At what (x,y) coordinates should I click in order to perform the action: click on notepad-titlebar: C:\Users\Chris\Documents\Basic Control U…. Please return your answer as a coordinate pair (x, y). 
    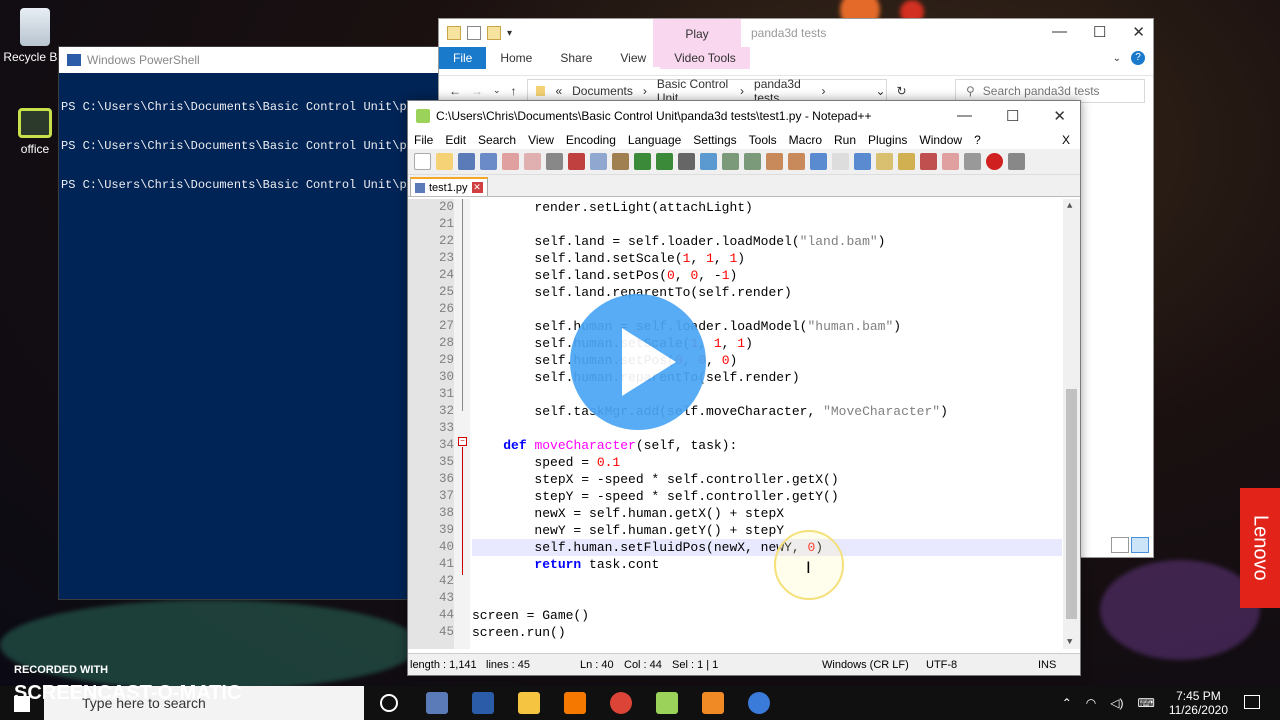
    Looking at the image, I should click on (744, 116).